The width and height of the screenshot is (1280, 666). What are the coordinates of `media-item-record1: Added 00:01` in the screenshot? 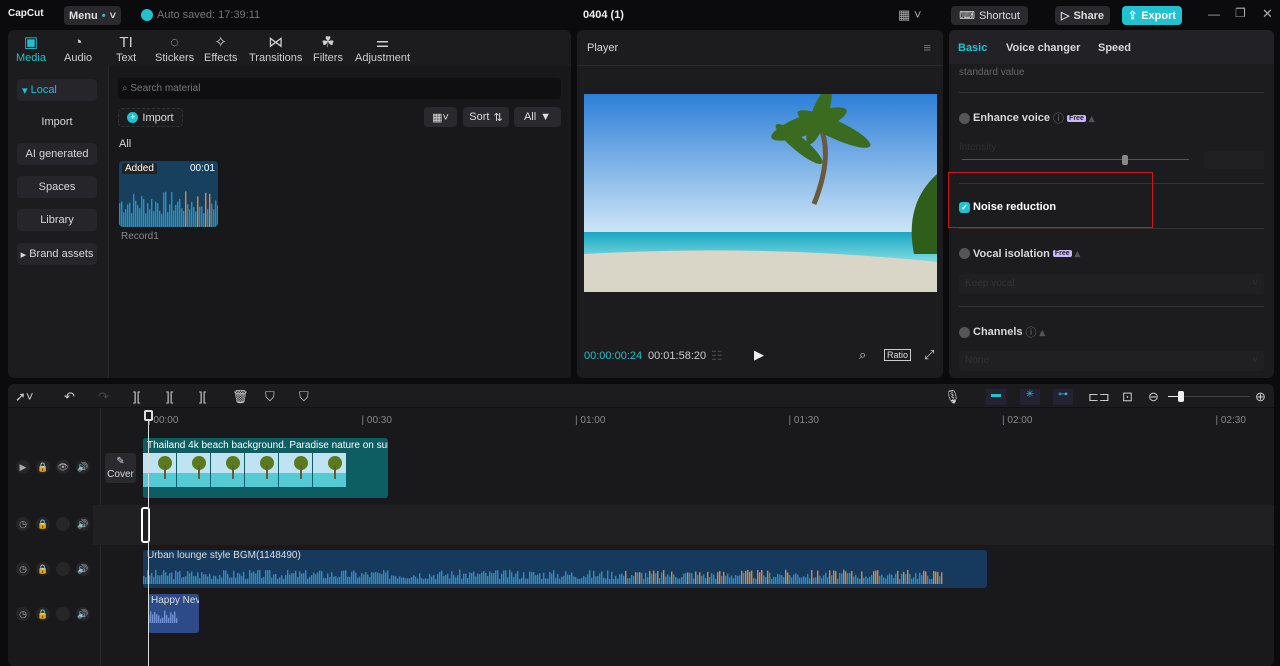 It's located at (168, 194).